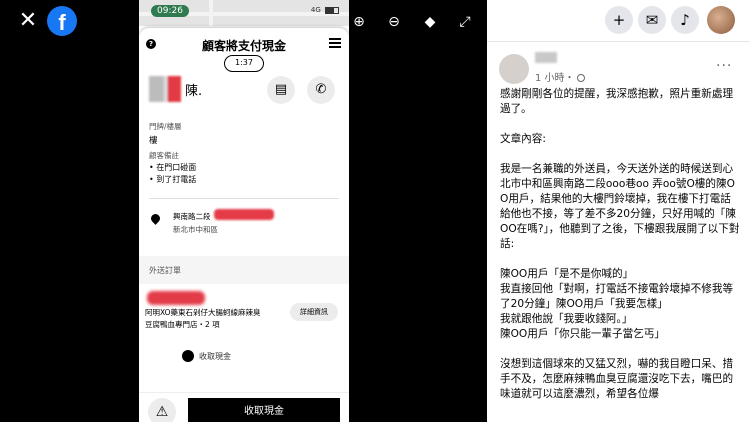 The image size is (750, 422). What do you see at coordinates (244, 63) in the screenshot?
I see `countdown-timer: 1:37` at bounding box center [244, 63].